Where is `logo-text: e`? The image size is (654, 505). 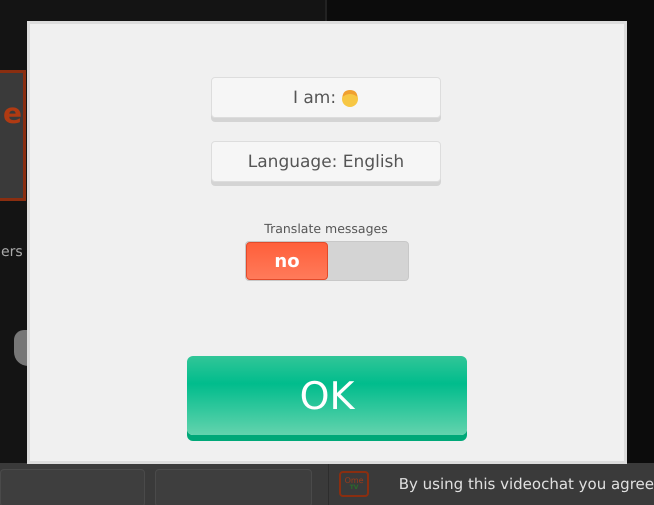
logo-text: e is located at coordinates (12, 114).